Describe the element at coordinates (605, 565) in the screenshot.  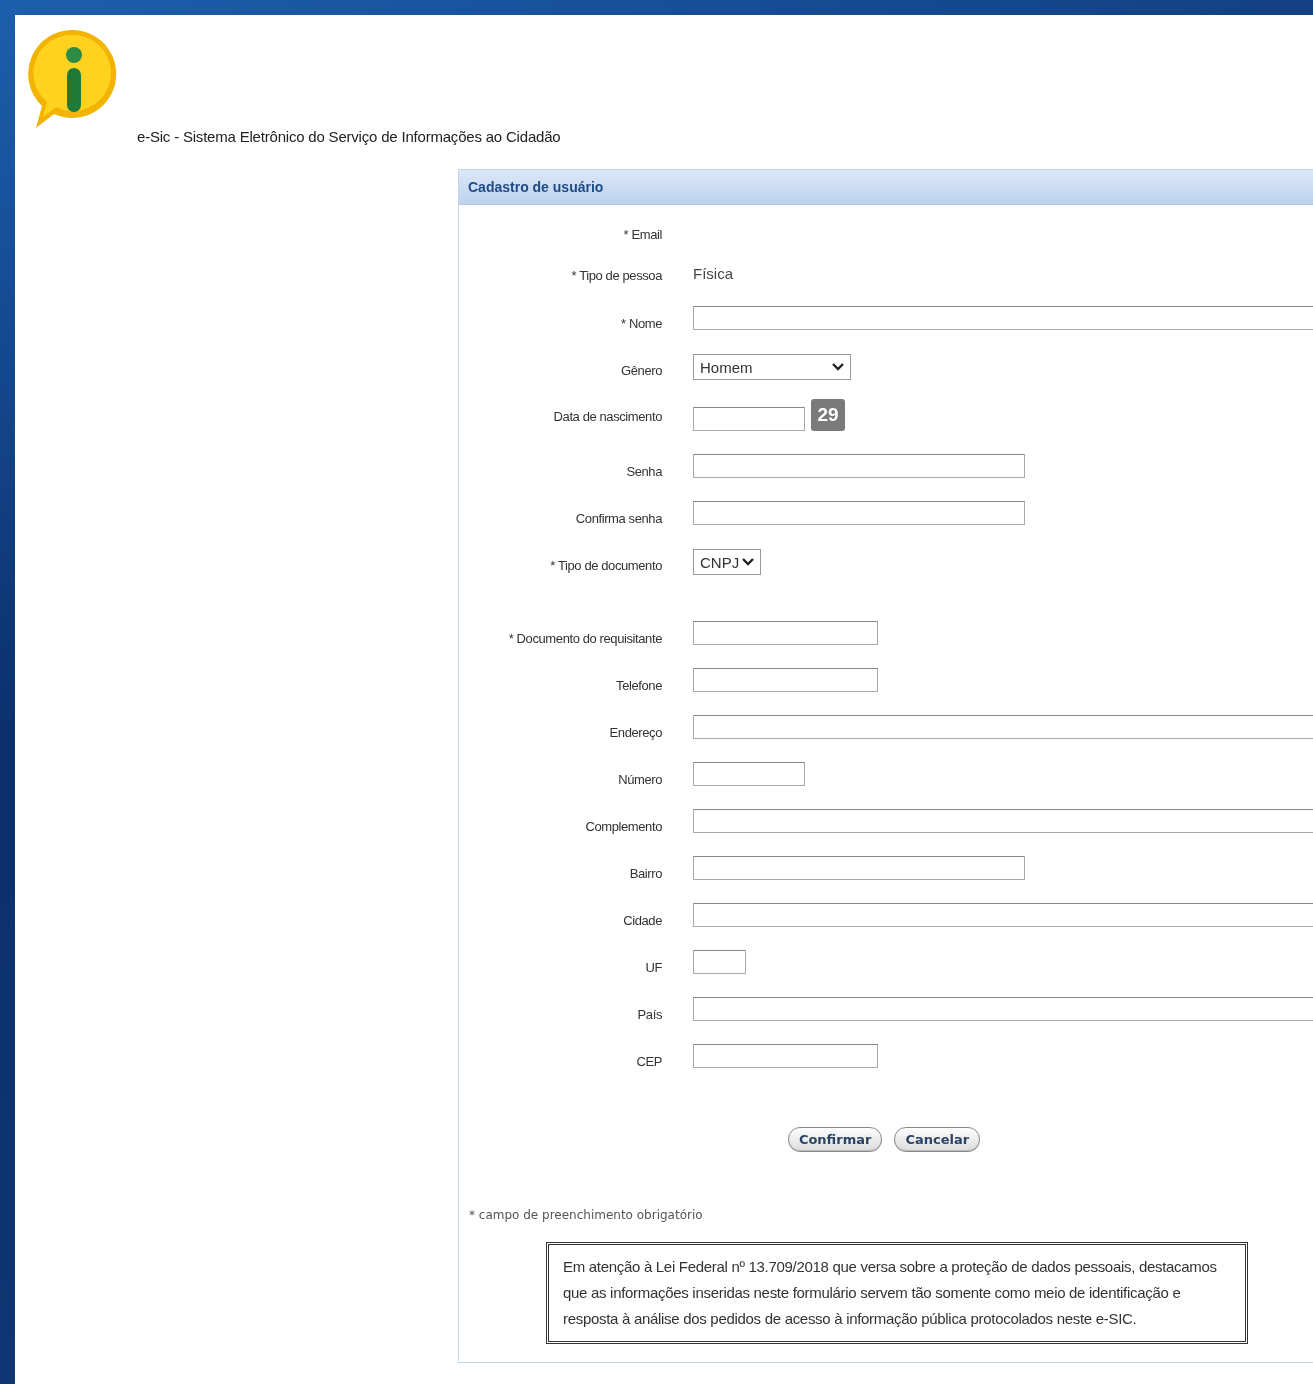
I see `field-label: * Tipo de documento` at that location.